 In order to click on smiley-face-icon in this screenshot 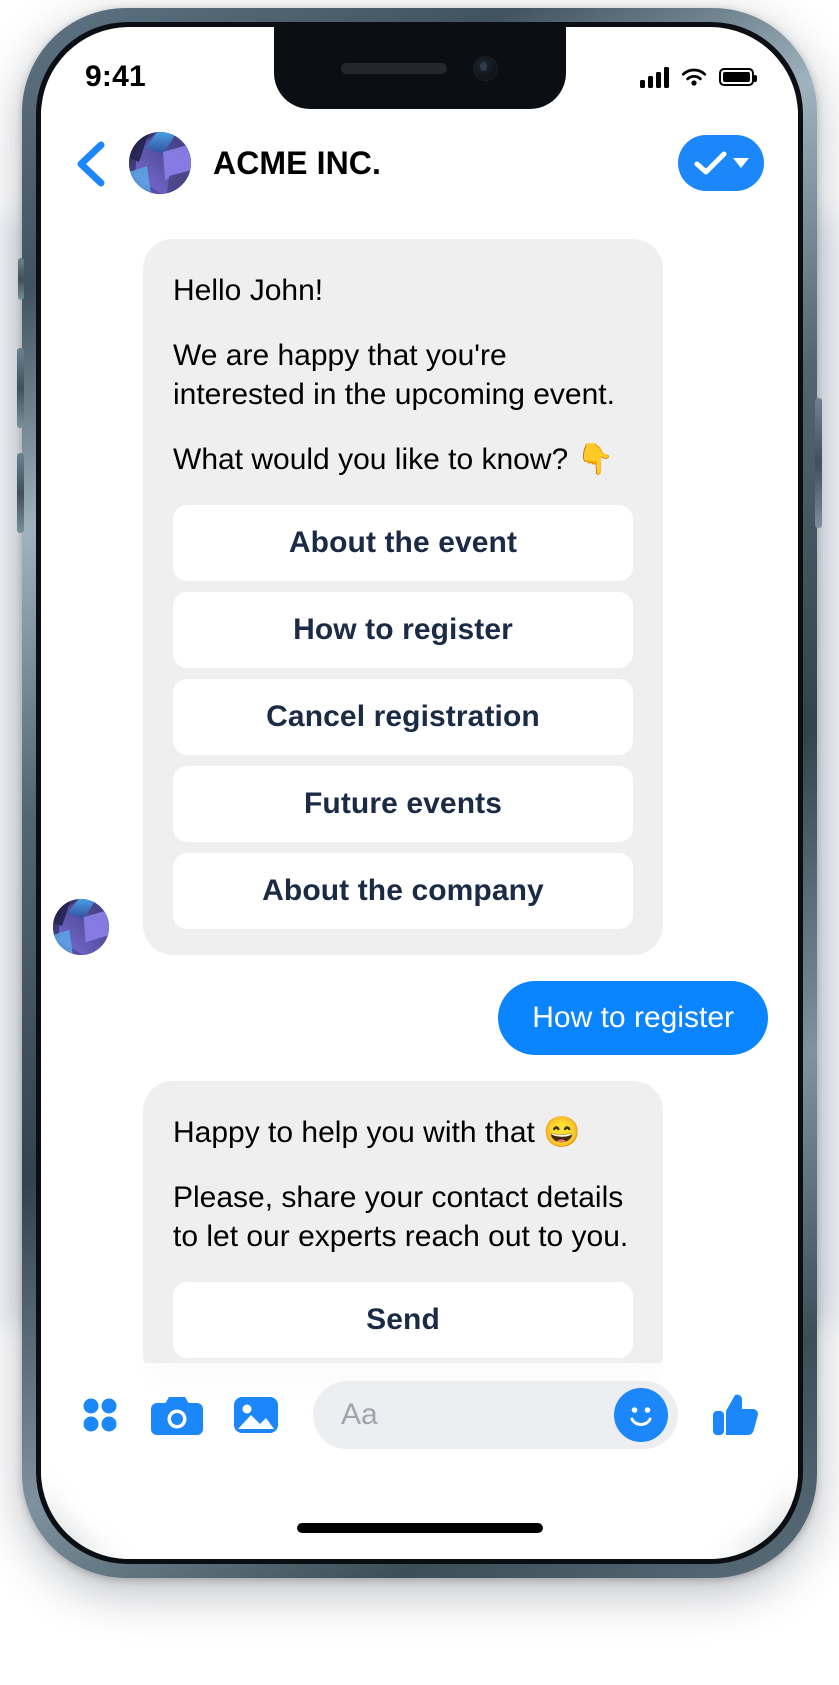, I will do `click(641, 1415)`.